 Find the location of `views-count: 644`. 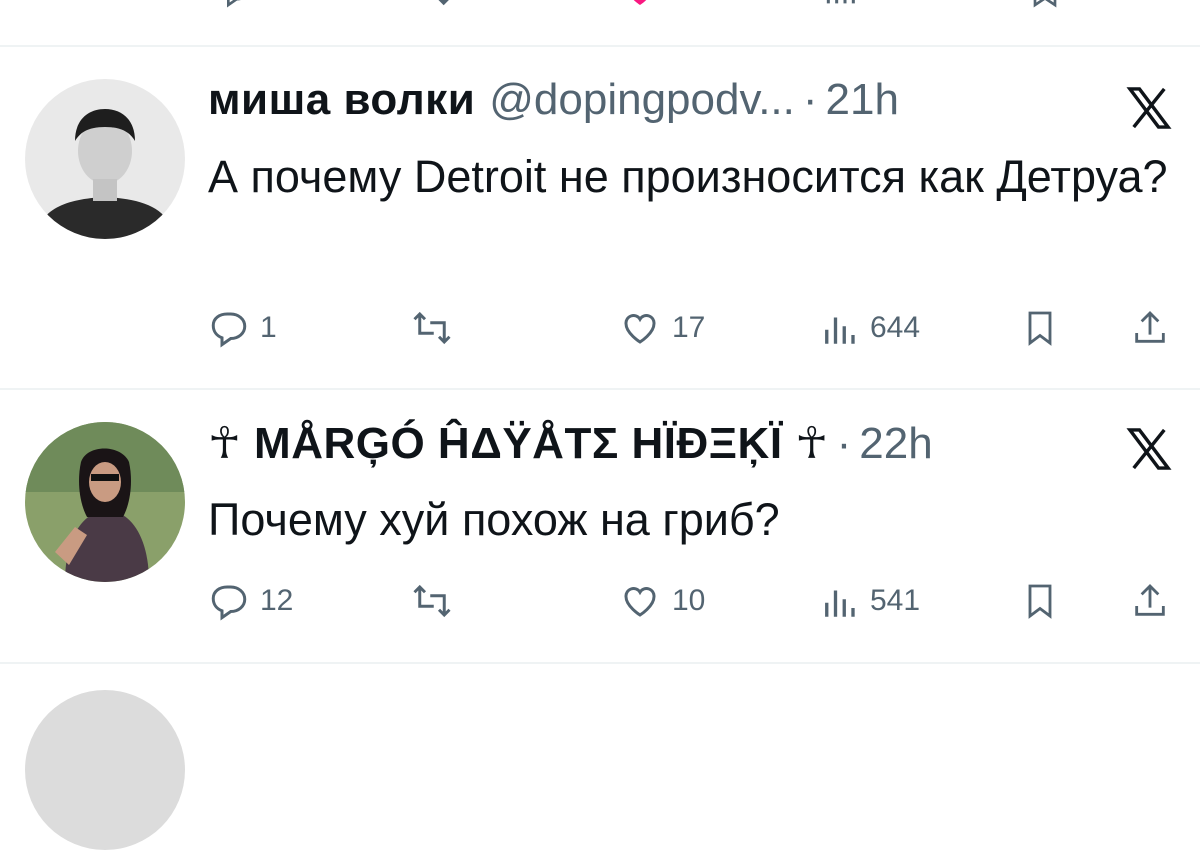

views-count: 644 is located at coordinates (895, 327).